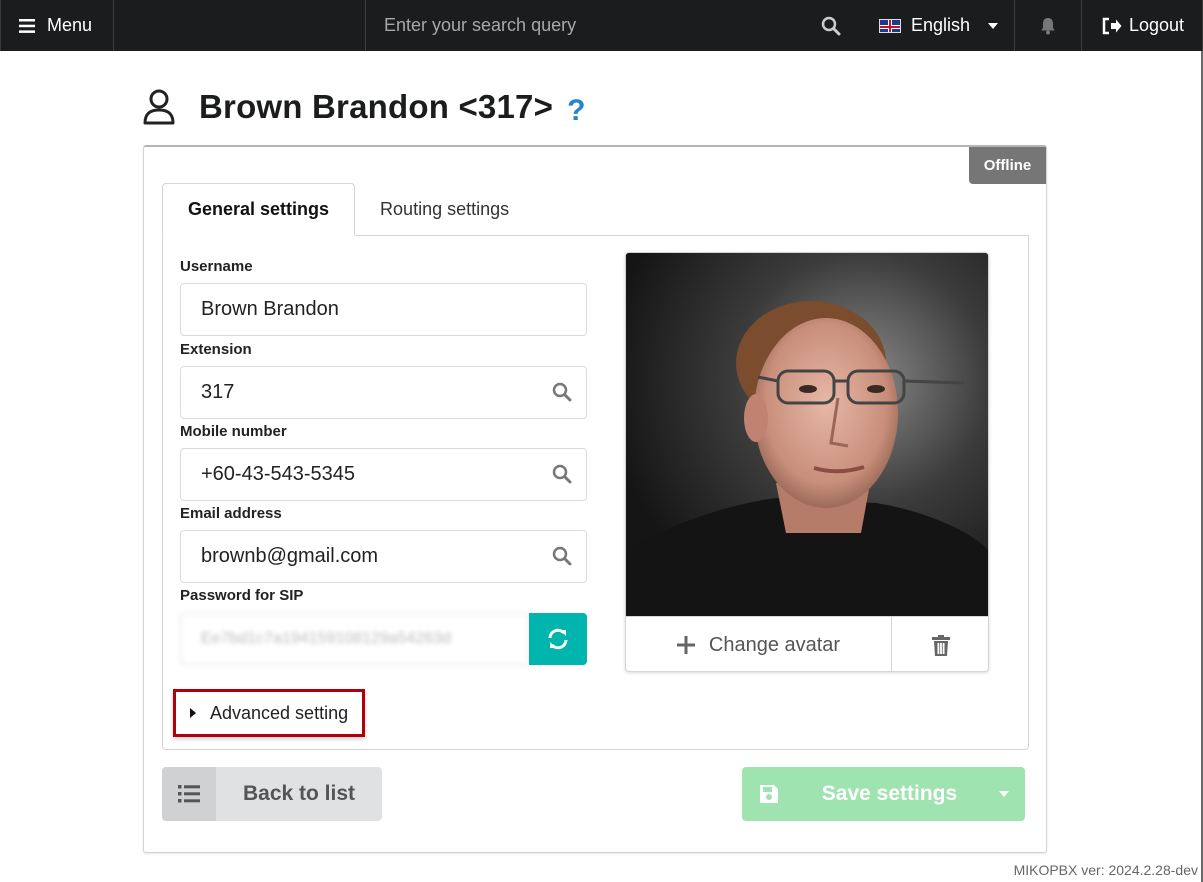 Image resolution: width=1203 pixels, height=882 pixels. What do you see at coordinates (444, 209) in the screenshot?
I see `tab-routing-settings: Routing settings` at bounding box center [444, 209].